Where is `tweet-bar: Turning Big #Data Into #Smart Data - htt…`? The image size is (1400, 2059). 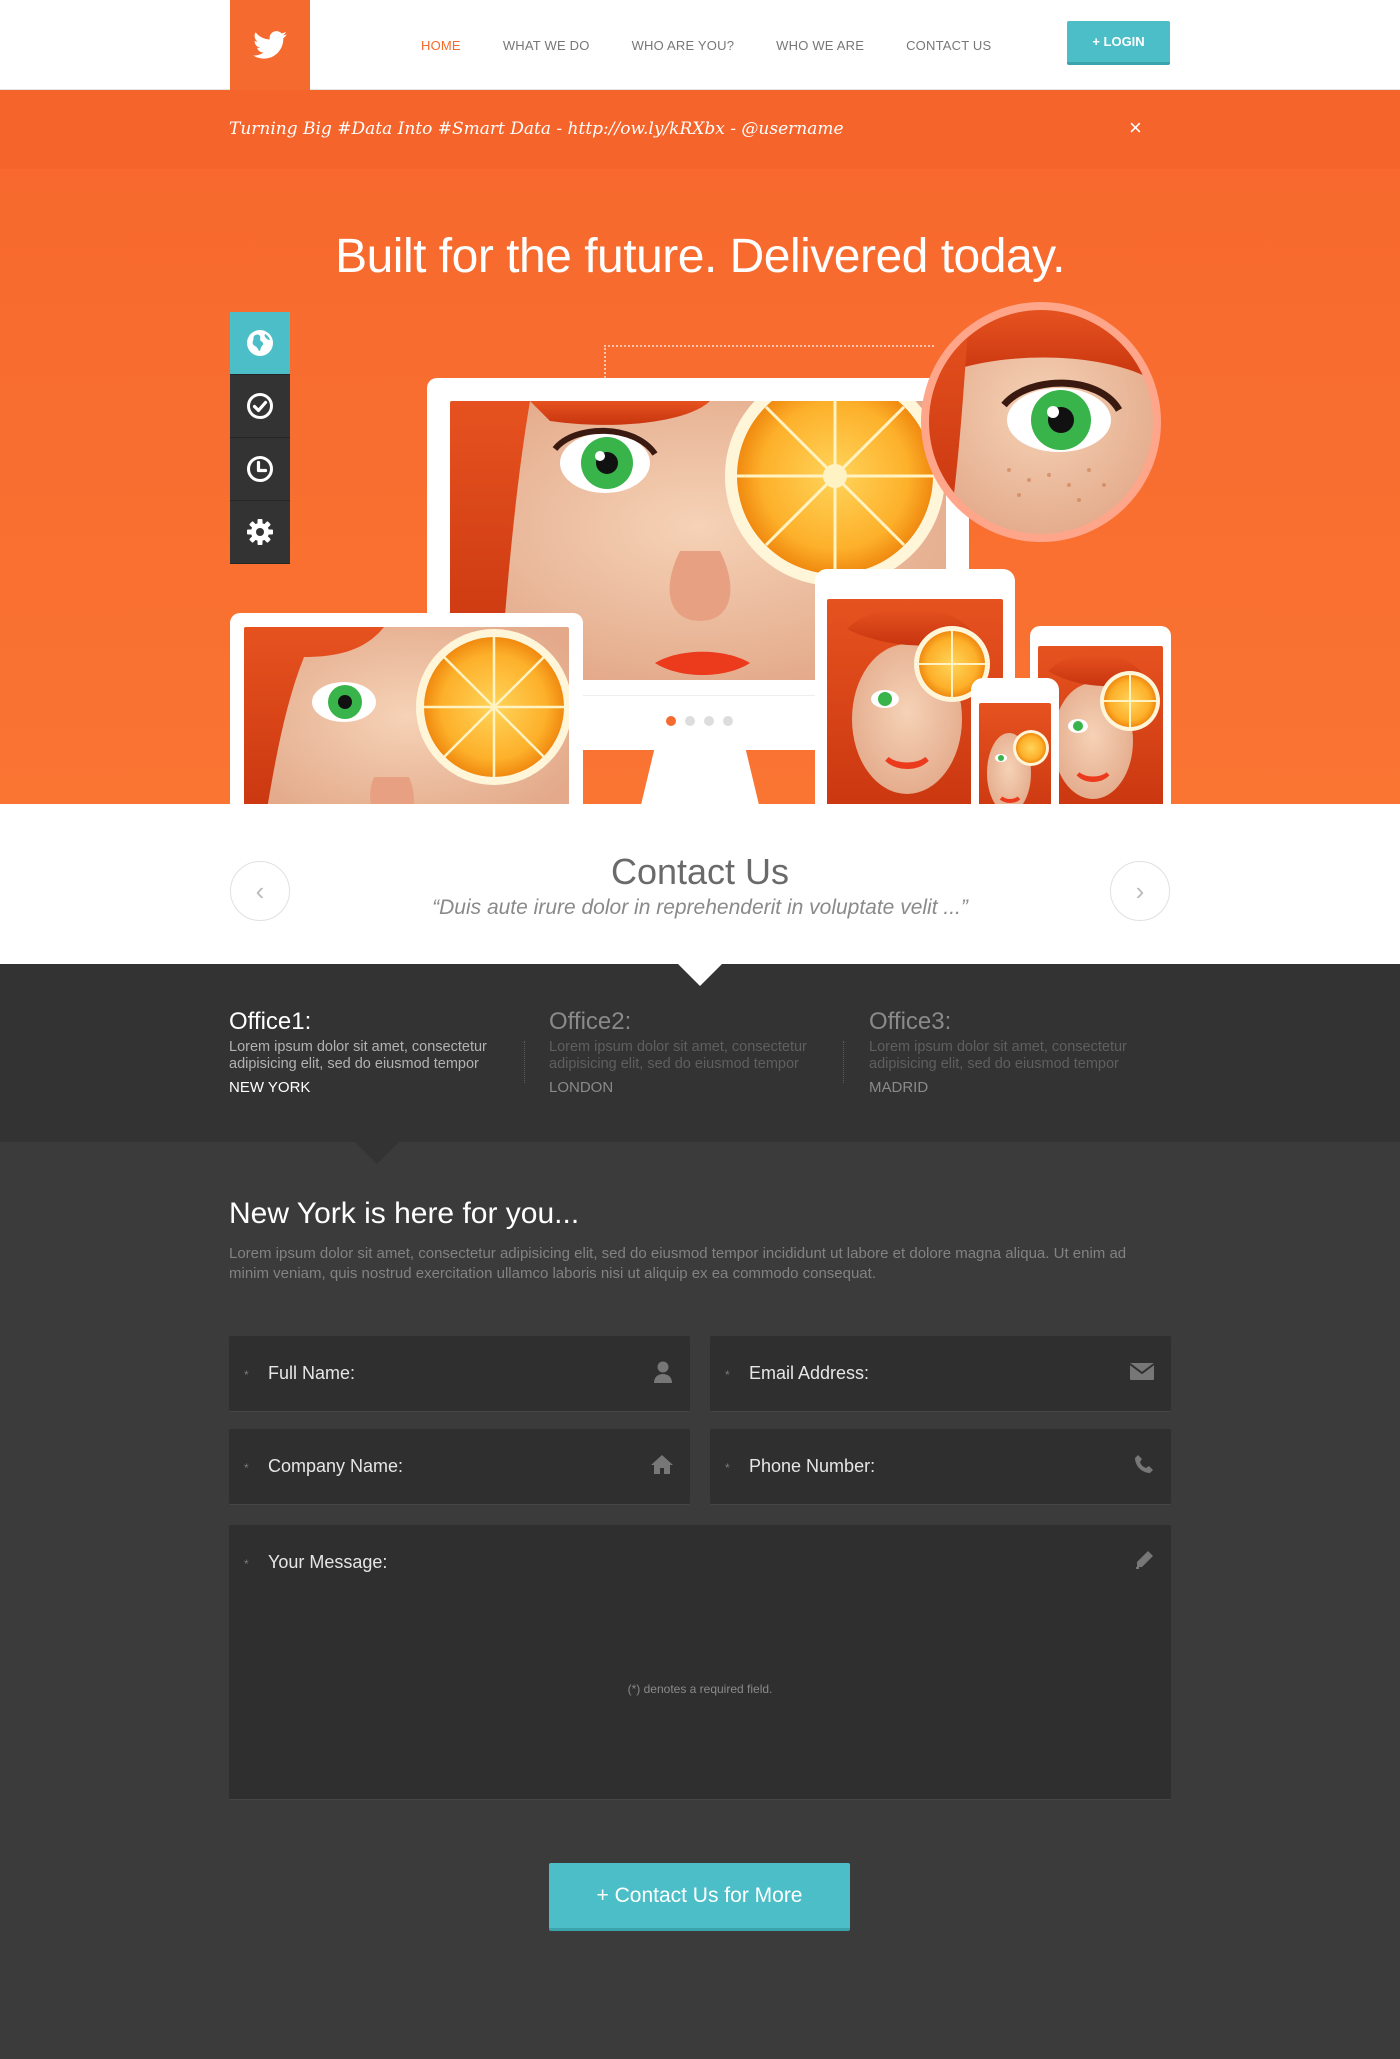 tweet-bar: Turning Big #Data Into #Smart Data - htt… is located at coordinates (700, 129).